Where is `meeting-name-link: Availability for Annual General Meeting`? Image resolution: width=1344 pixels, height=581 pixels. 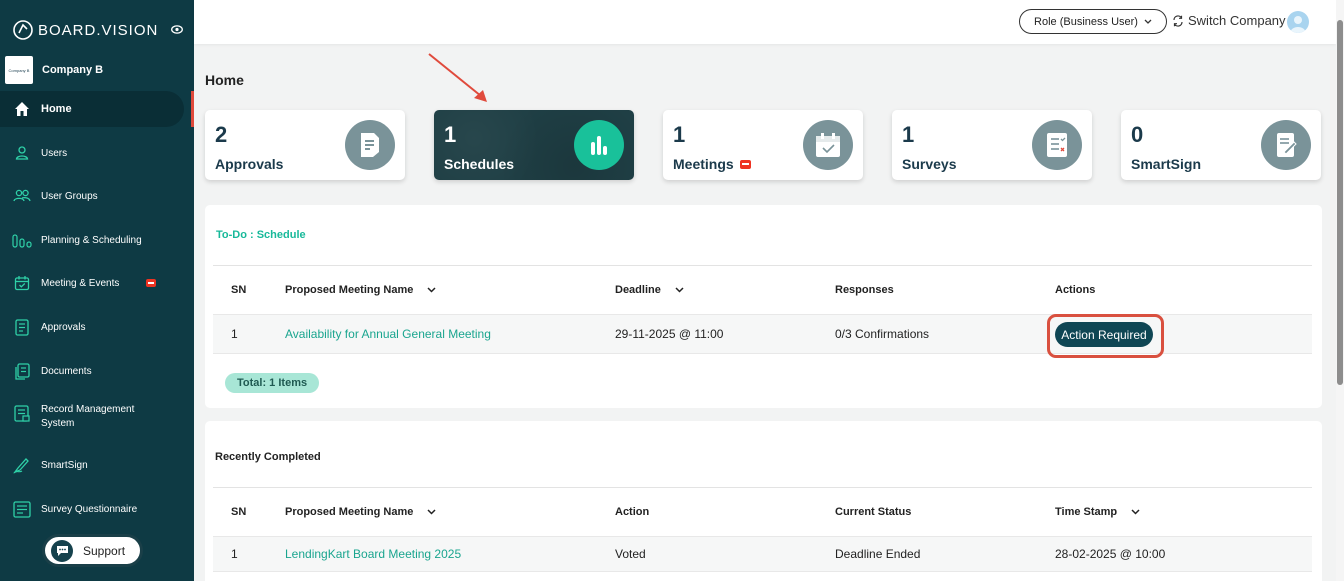
meeting-name-link: Availability for Annual General Meeting is located at coordinates (388, 334).